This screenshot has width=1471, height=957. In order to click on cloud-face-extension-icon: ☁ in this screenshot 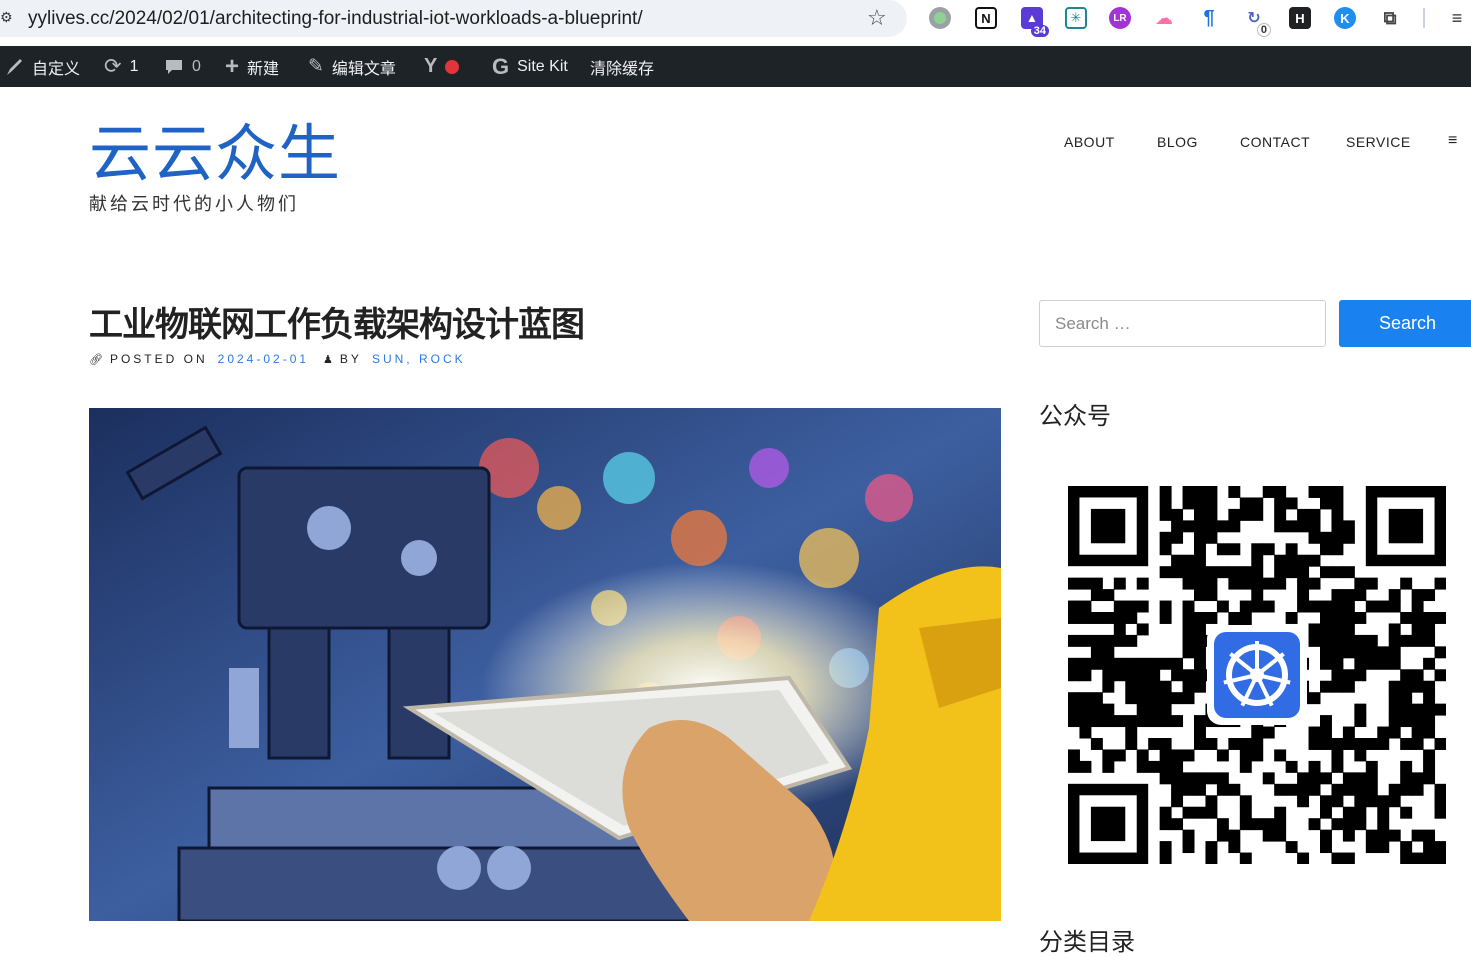, I will do `click(1164, 18)`.